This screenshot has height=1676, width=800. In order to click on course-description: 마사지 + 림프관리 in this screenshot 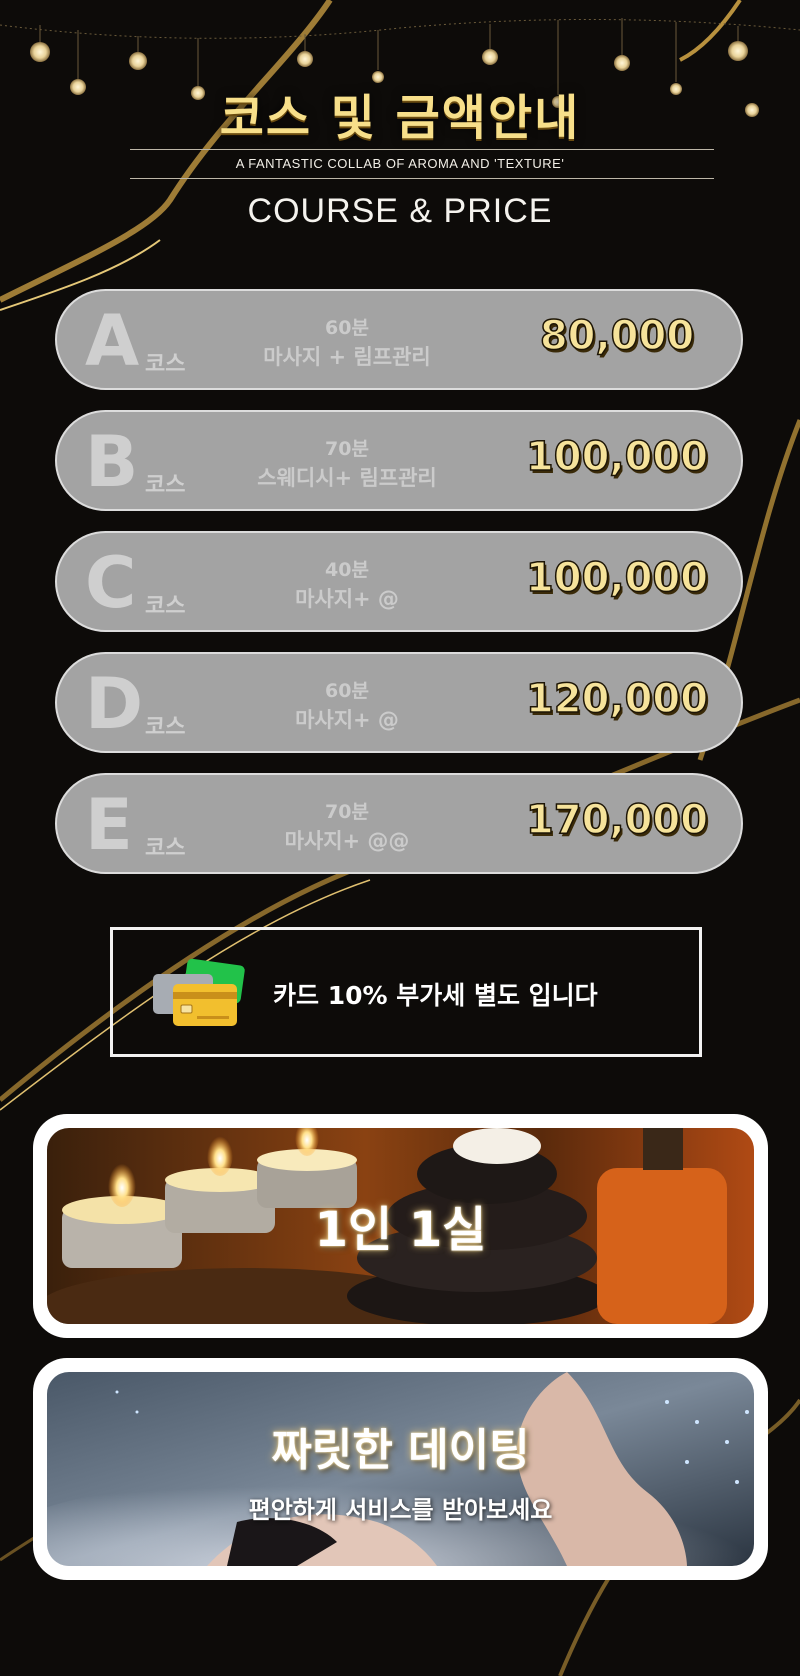, I will do `click(347, 357)`.